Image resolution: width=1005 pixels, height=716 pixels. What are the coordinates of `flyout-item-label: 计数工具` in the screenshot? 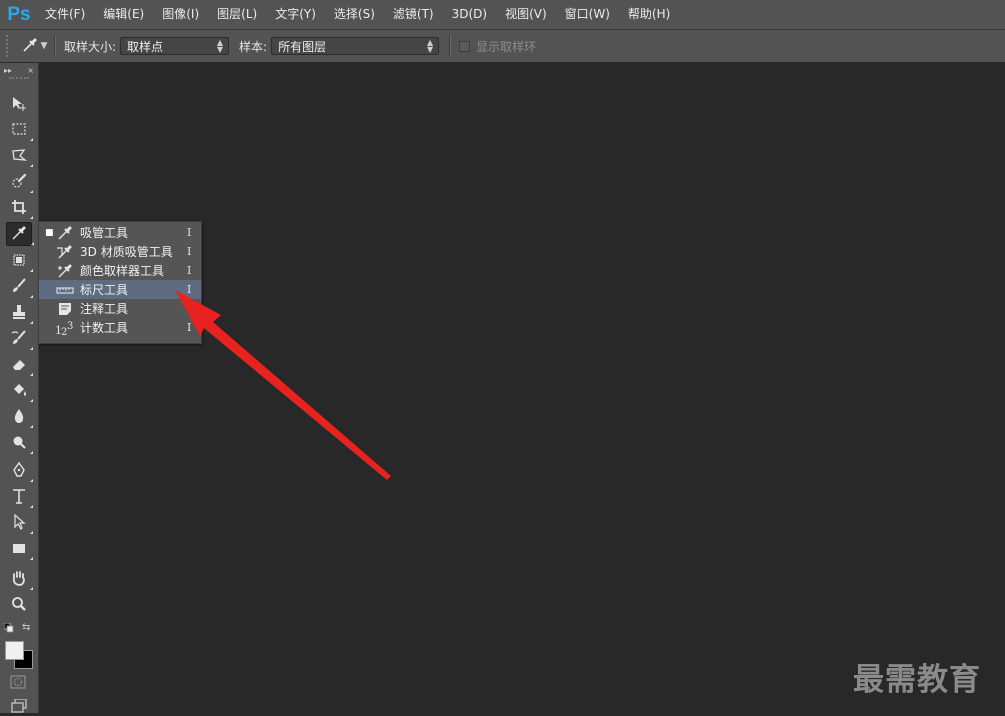 It's located at (104, 328).